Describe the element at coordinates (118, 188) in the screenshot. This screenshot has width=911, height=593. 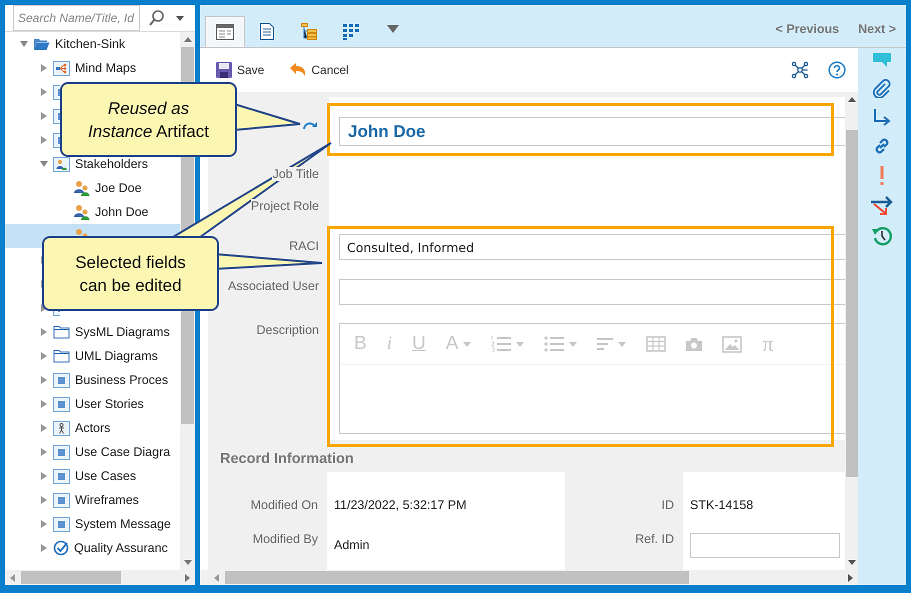
I see `tree-item-label: Joe Doe` at that location.